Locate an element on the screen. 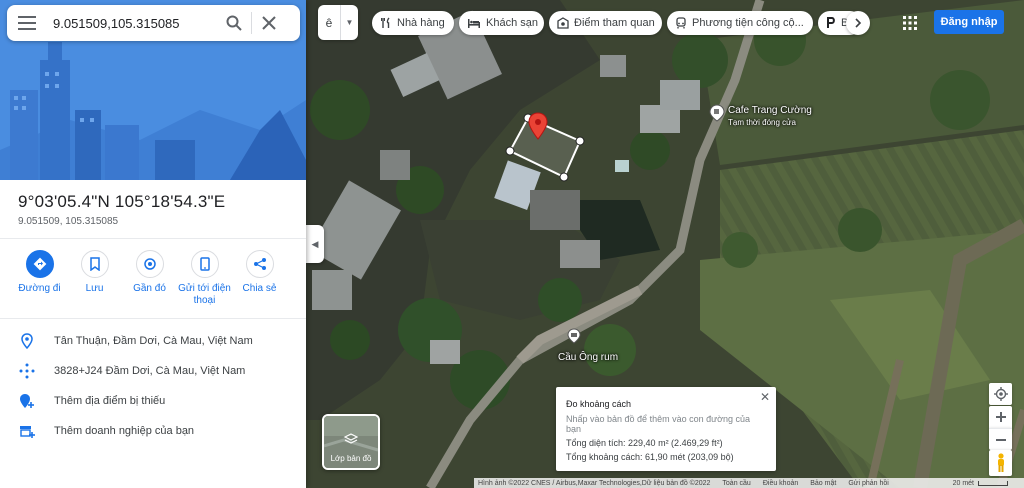 The height and width of the screenshot is (488, 1024). poi-cafe-label: Cafe Trang Cường is located at coordinates (770, 110).